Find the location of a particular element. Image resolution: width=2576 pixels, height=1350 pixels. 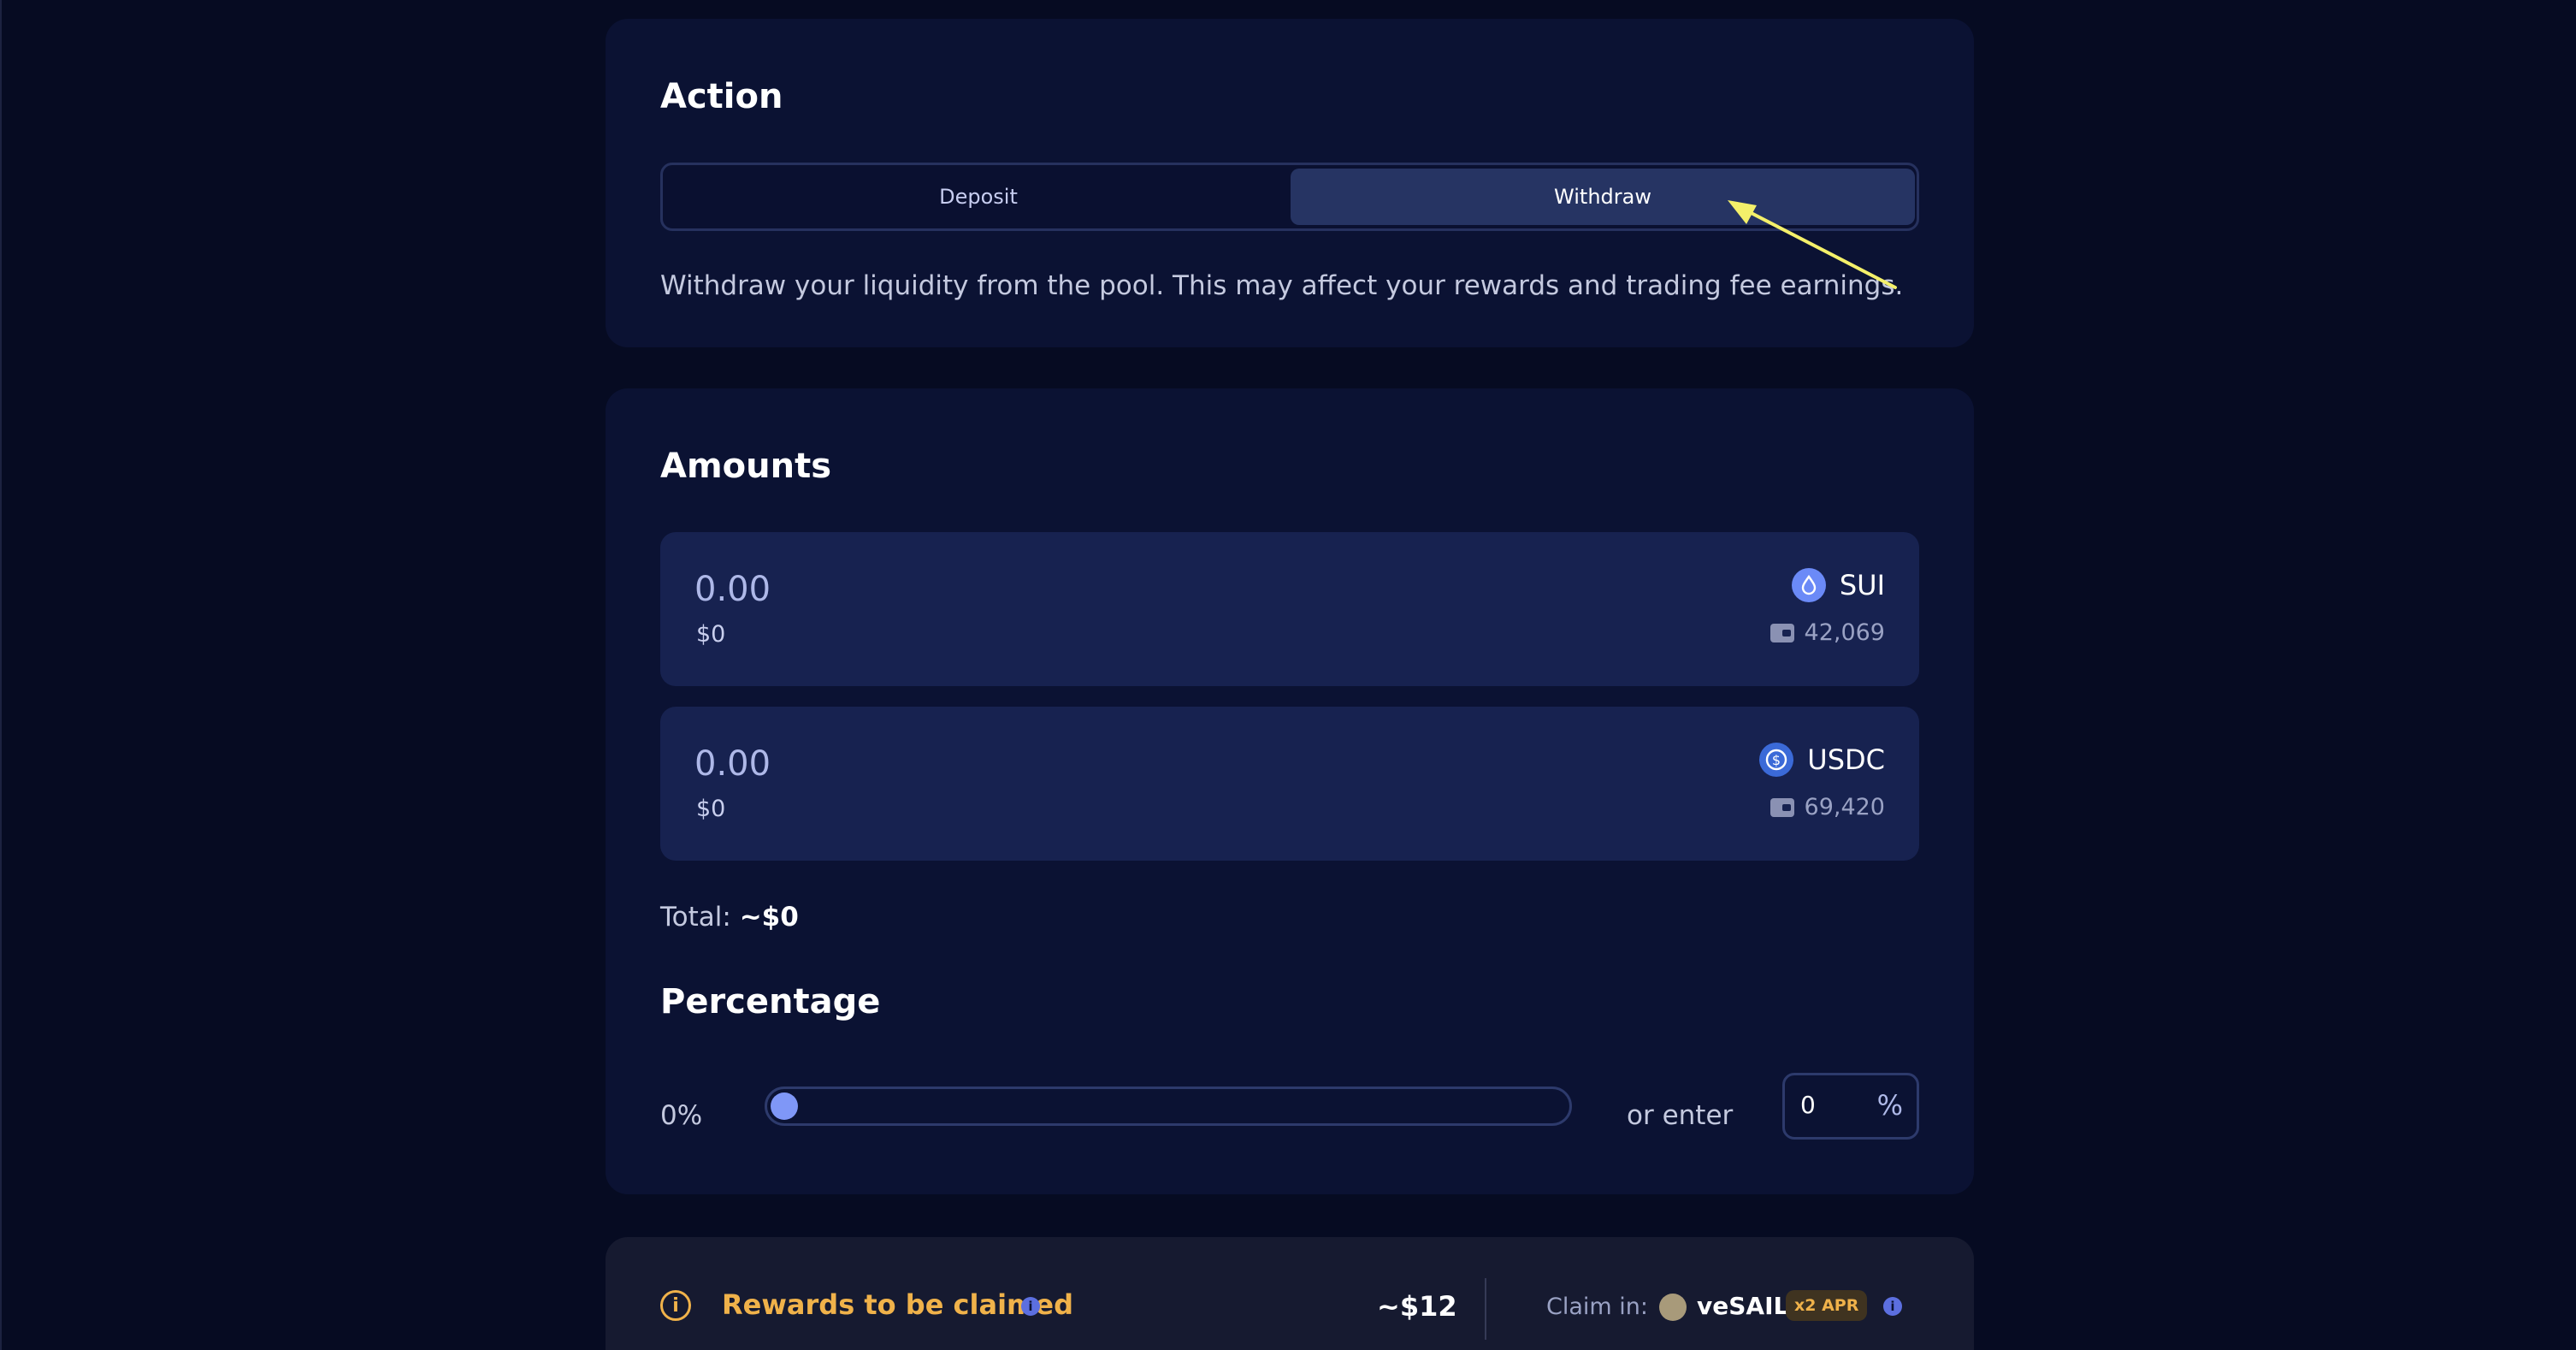

percentage-value-label: 0% is located at coordinates (681, 1115).